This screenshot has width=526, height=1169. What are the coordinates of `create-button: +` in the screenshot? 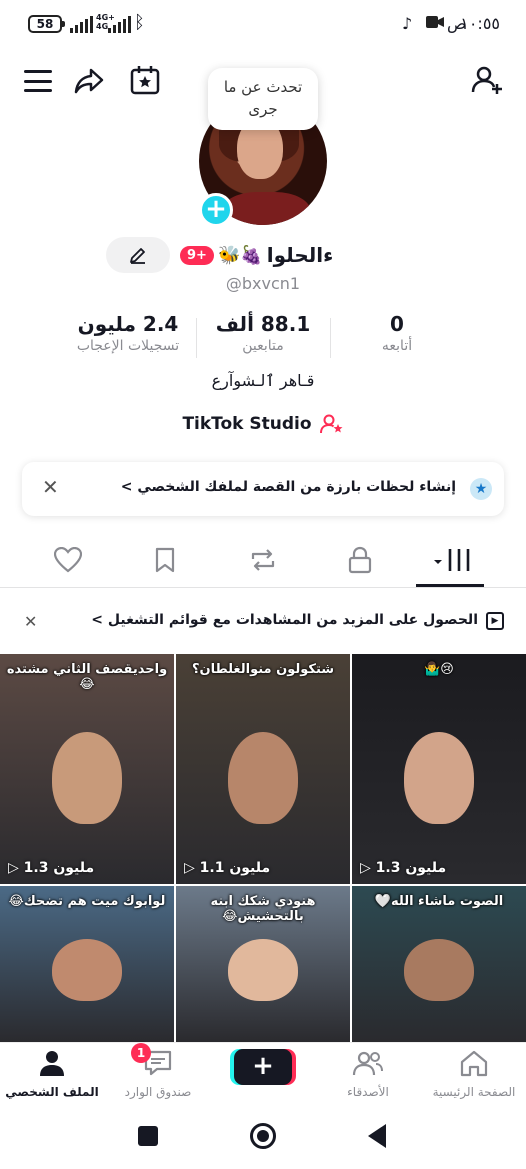 It's located at (263, 1067).